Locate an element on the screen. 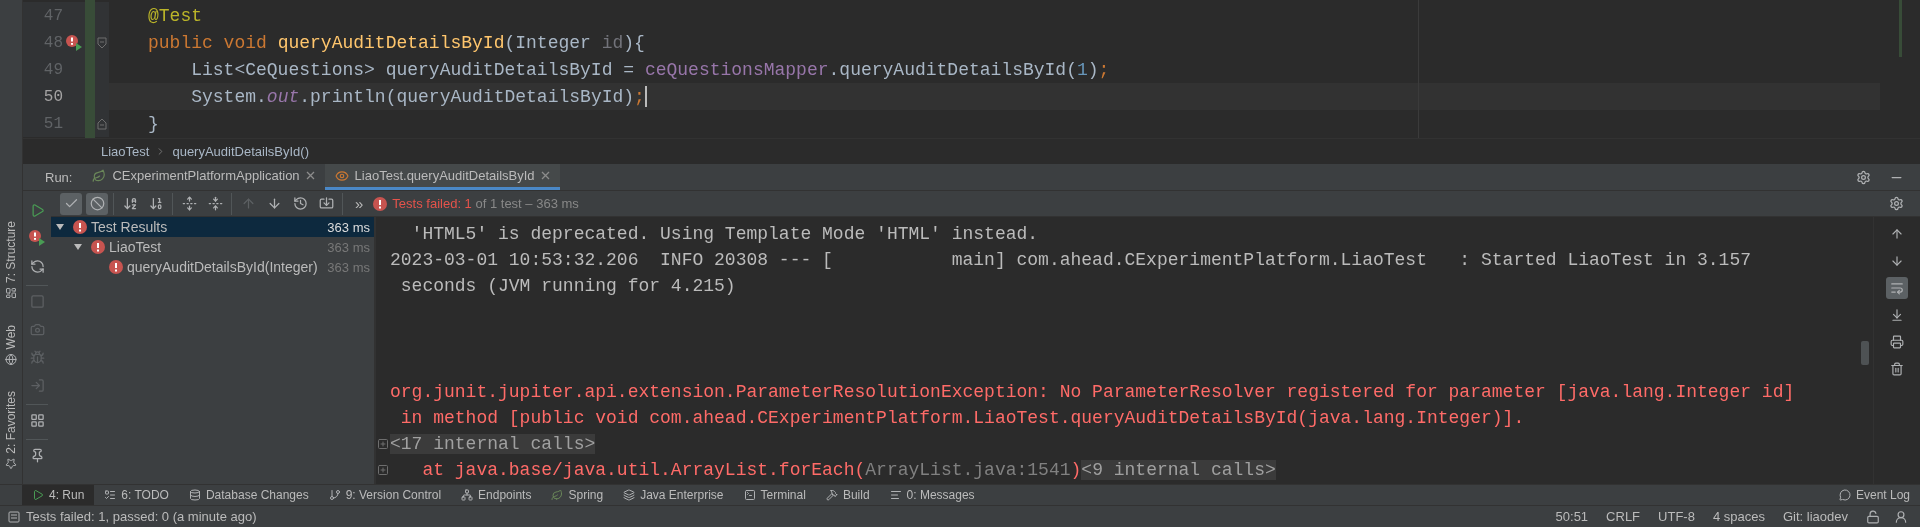 Image resolution: width=1920 pixels, height=527 pixels. tool-window-button: Database Changes is located at coordinates (248, 495).